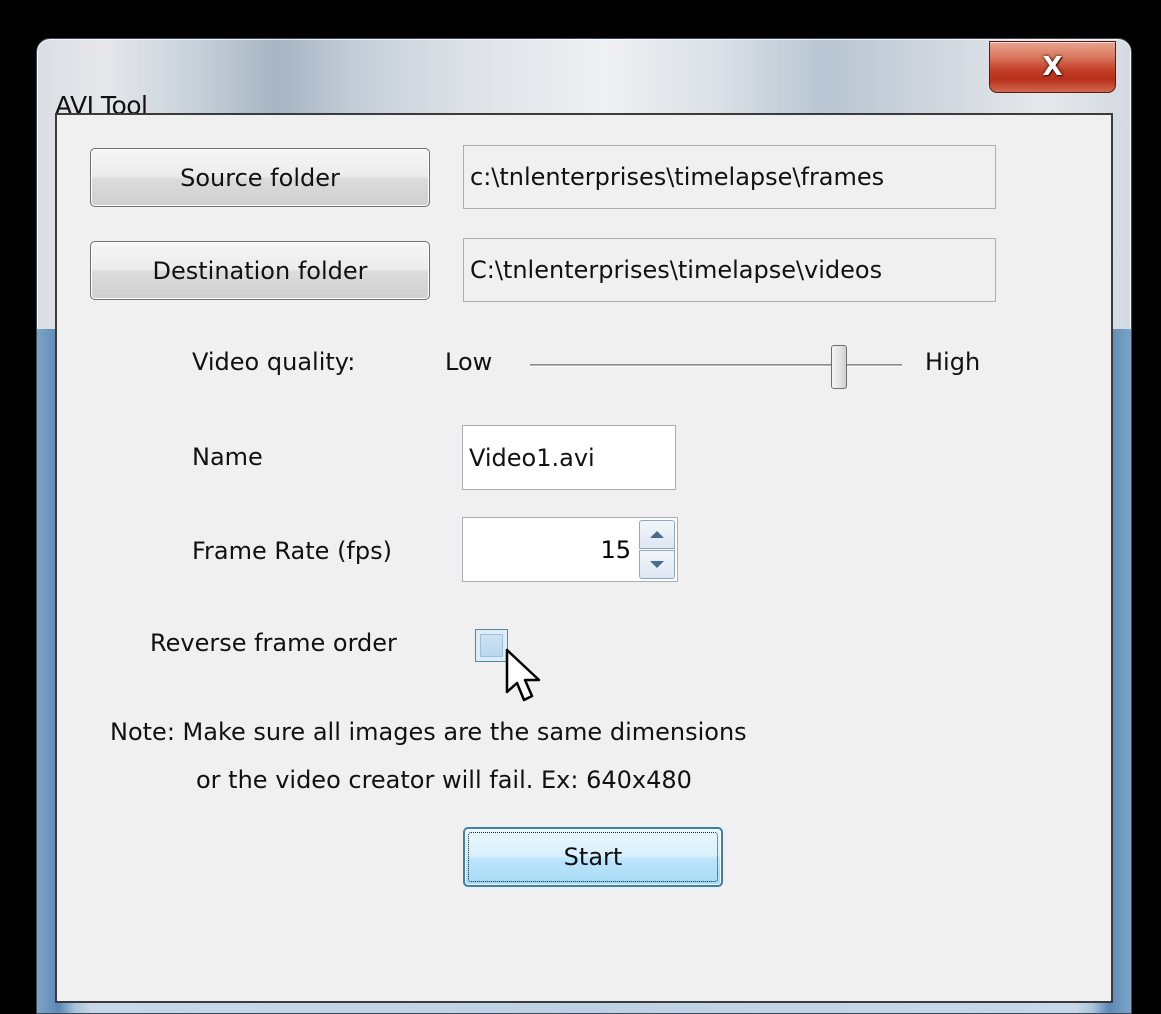  What do you see at coordinates (570, 549) in the screenshot?
I see `frame-rate-stepper: 15` at bounding box center [570, 549].